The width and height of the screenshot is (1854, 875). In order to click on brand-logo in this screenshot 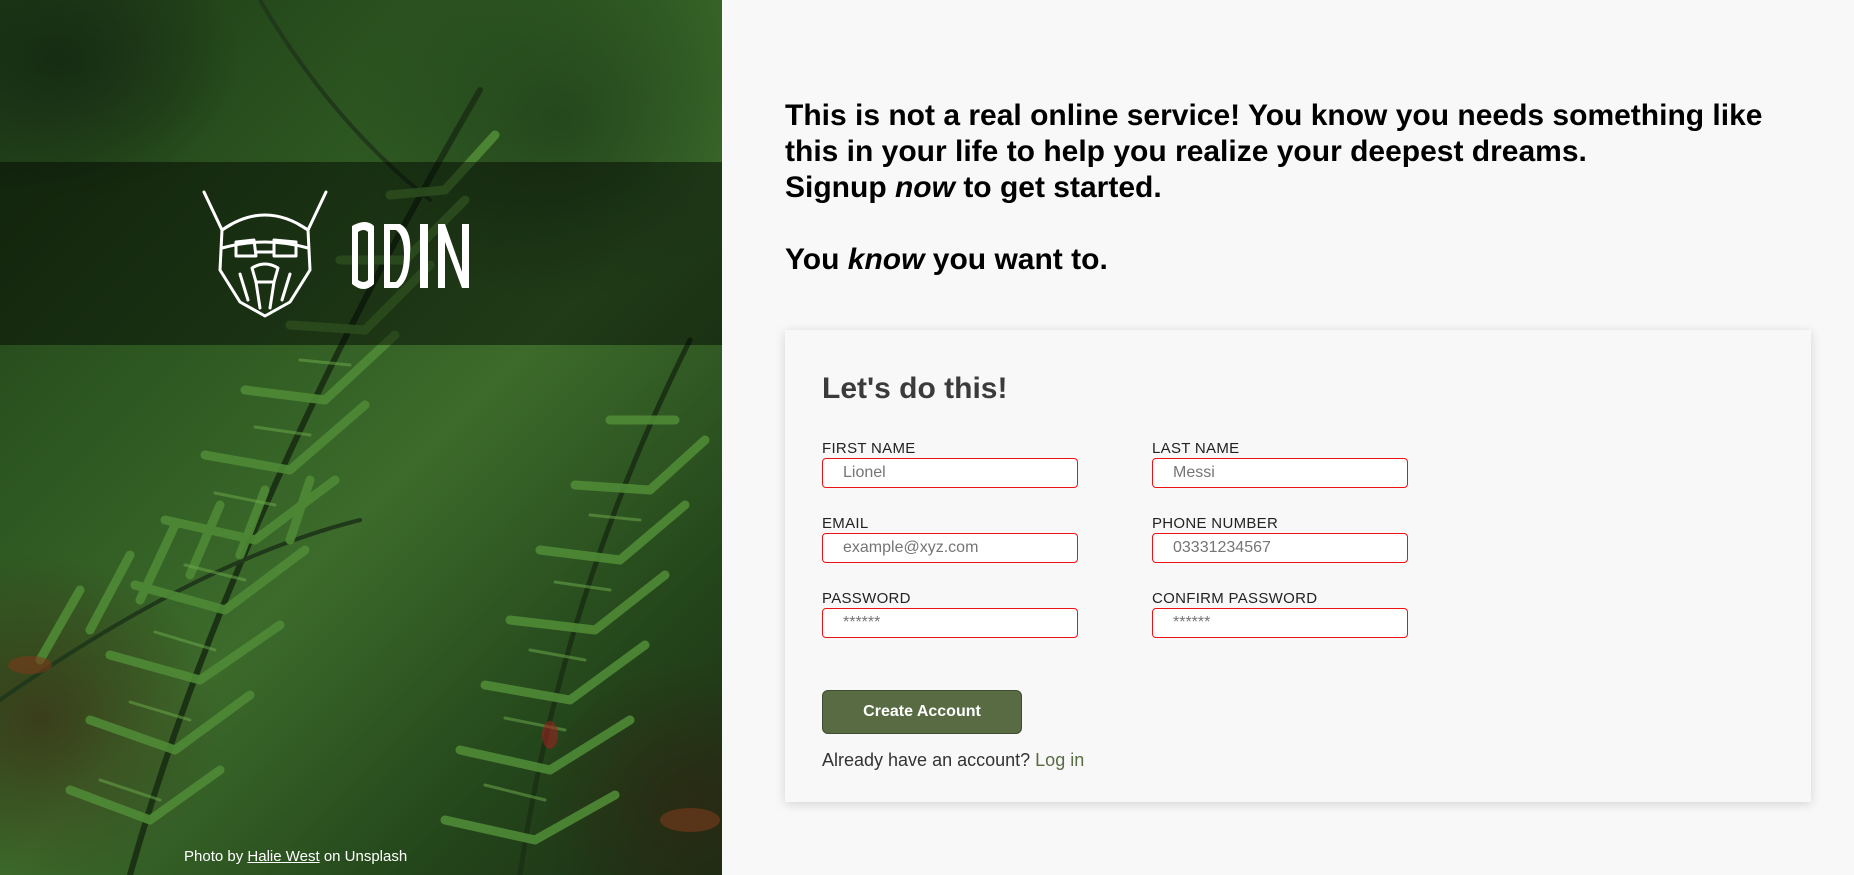, I will do `click(340, 257)`.